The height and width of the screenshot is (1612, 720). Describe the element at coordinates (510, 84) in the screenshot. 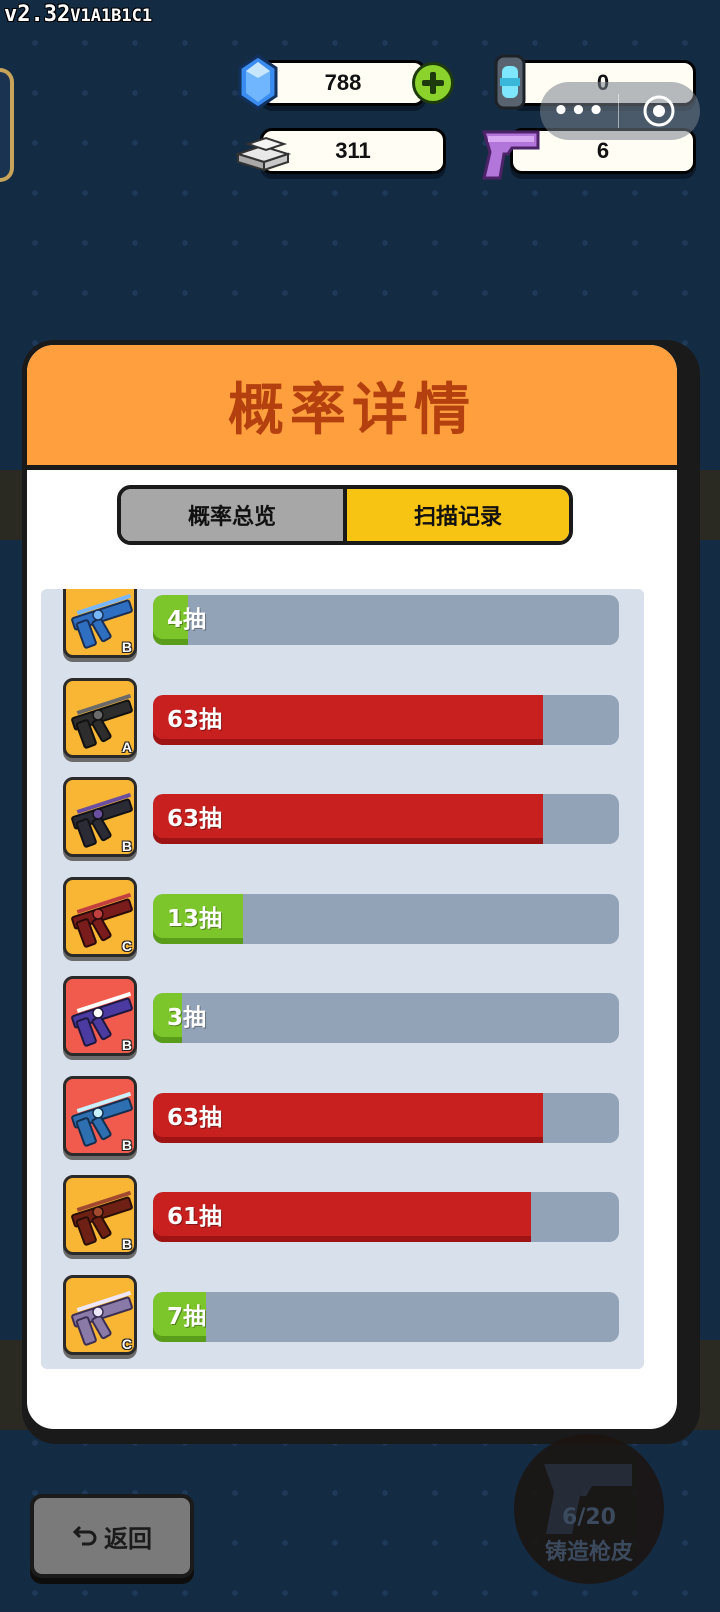

I see `capsule-icon` at that location.